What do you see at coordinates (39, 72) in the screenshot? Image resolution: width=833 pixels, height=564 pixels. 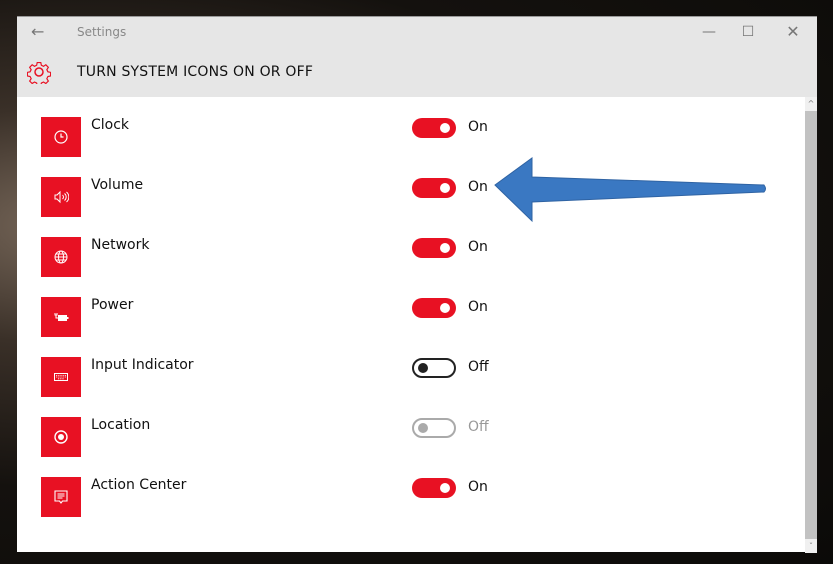 I see `gear-icon` at bounding box center [39, 72].